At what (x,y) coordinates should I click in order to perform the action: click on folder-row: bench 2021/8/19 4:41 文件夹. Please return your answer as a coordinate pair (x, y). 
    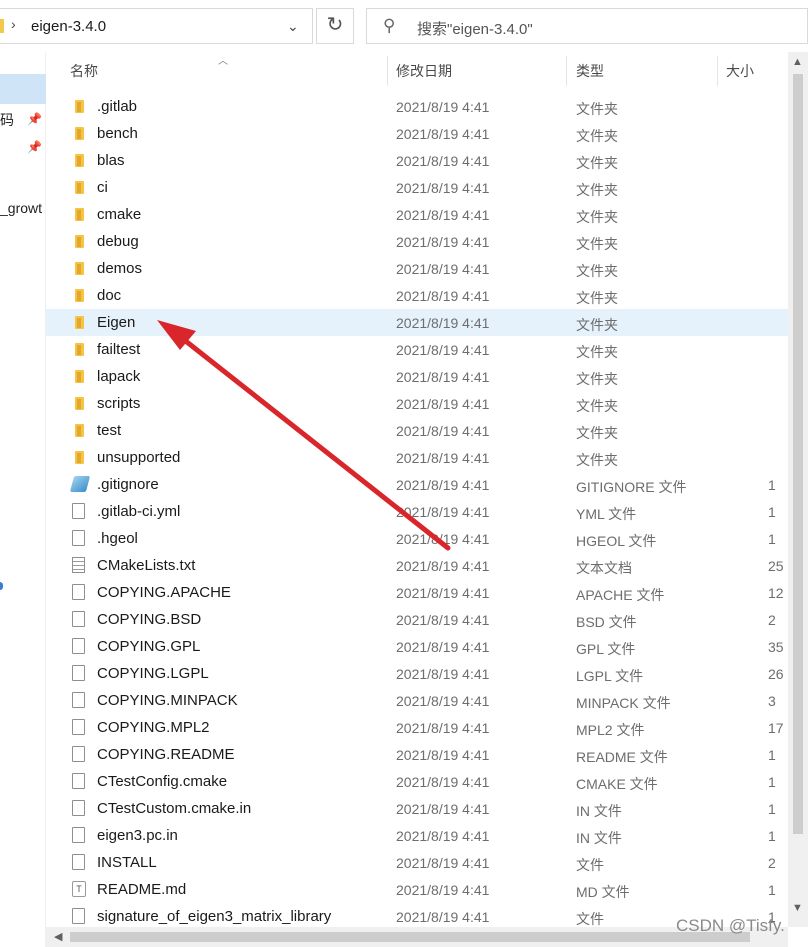
    Looking at the image, I should click on (417, 133).